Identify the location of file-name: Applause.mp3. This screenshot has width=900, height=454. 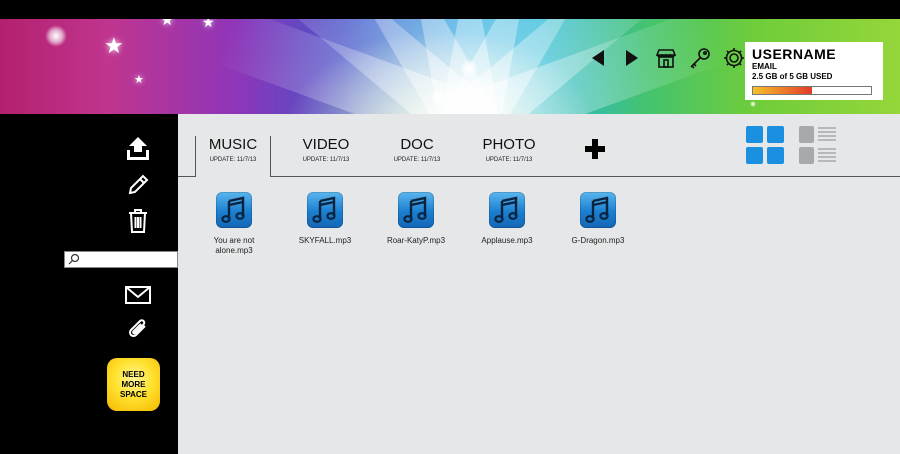
(507, 240).